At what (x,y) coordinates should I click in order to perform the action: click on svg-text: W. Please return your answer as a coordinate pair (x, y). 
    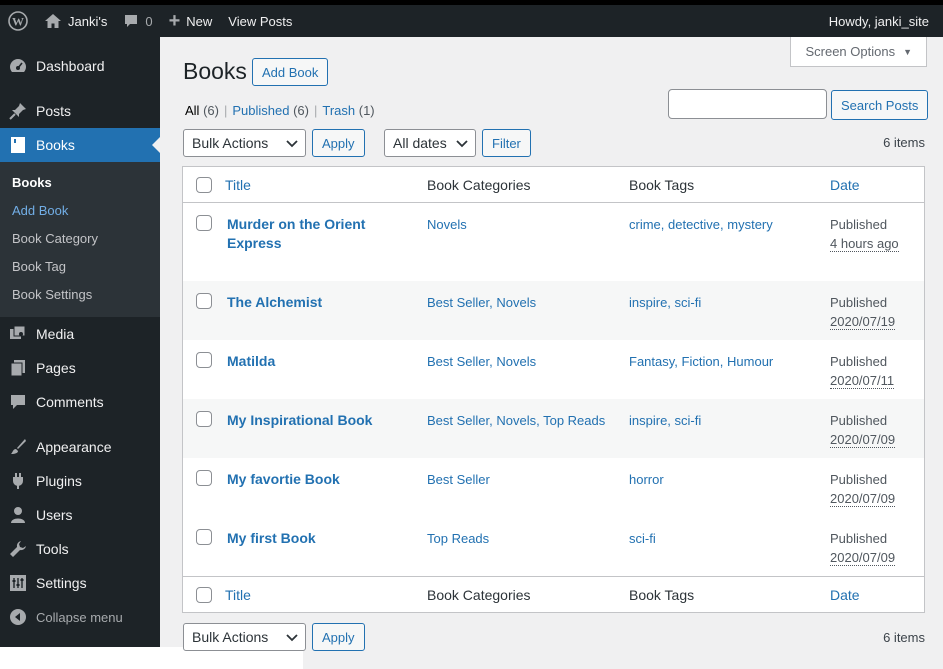
    Looking at the image, I should click on (18, 22).